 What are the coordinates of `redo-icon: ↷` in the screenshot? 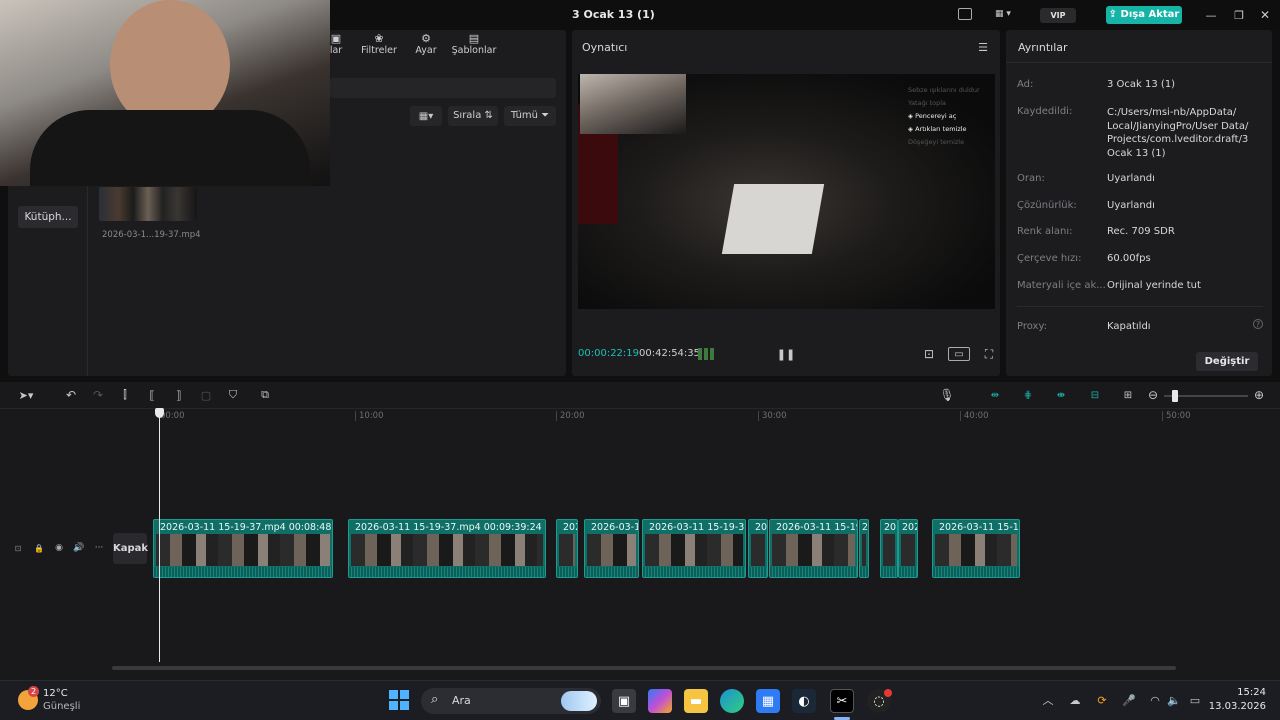 It's located at (98, 395).